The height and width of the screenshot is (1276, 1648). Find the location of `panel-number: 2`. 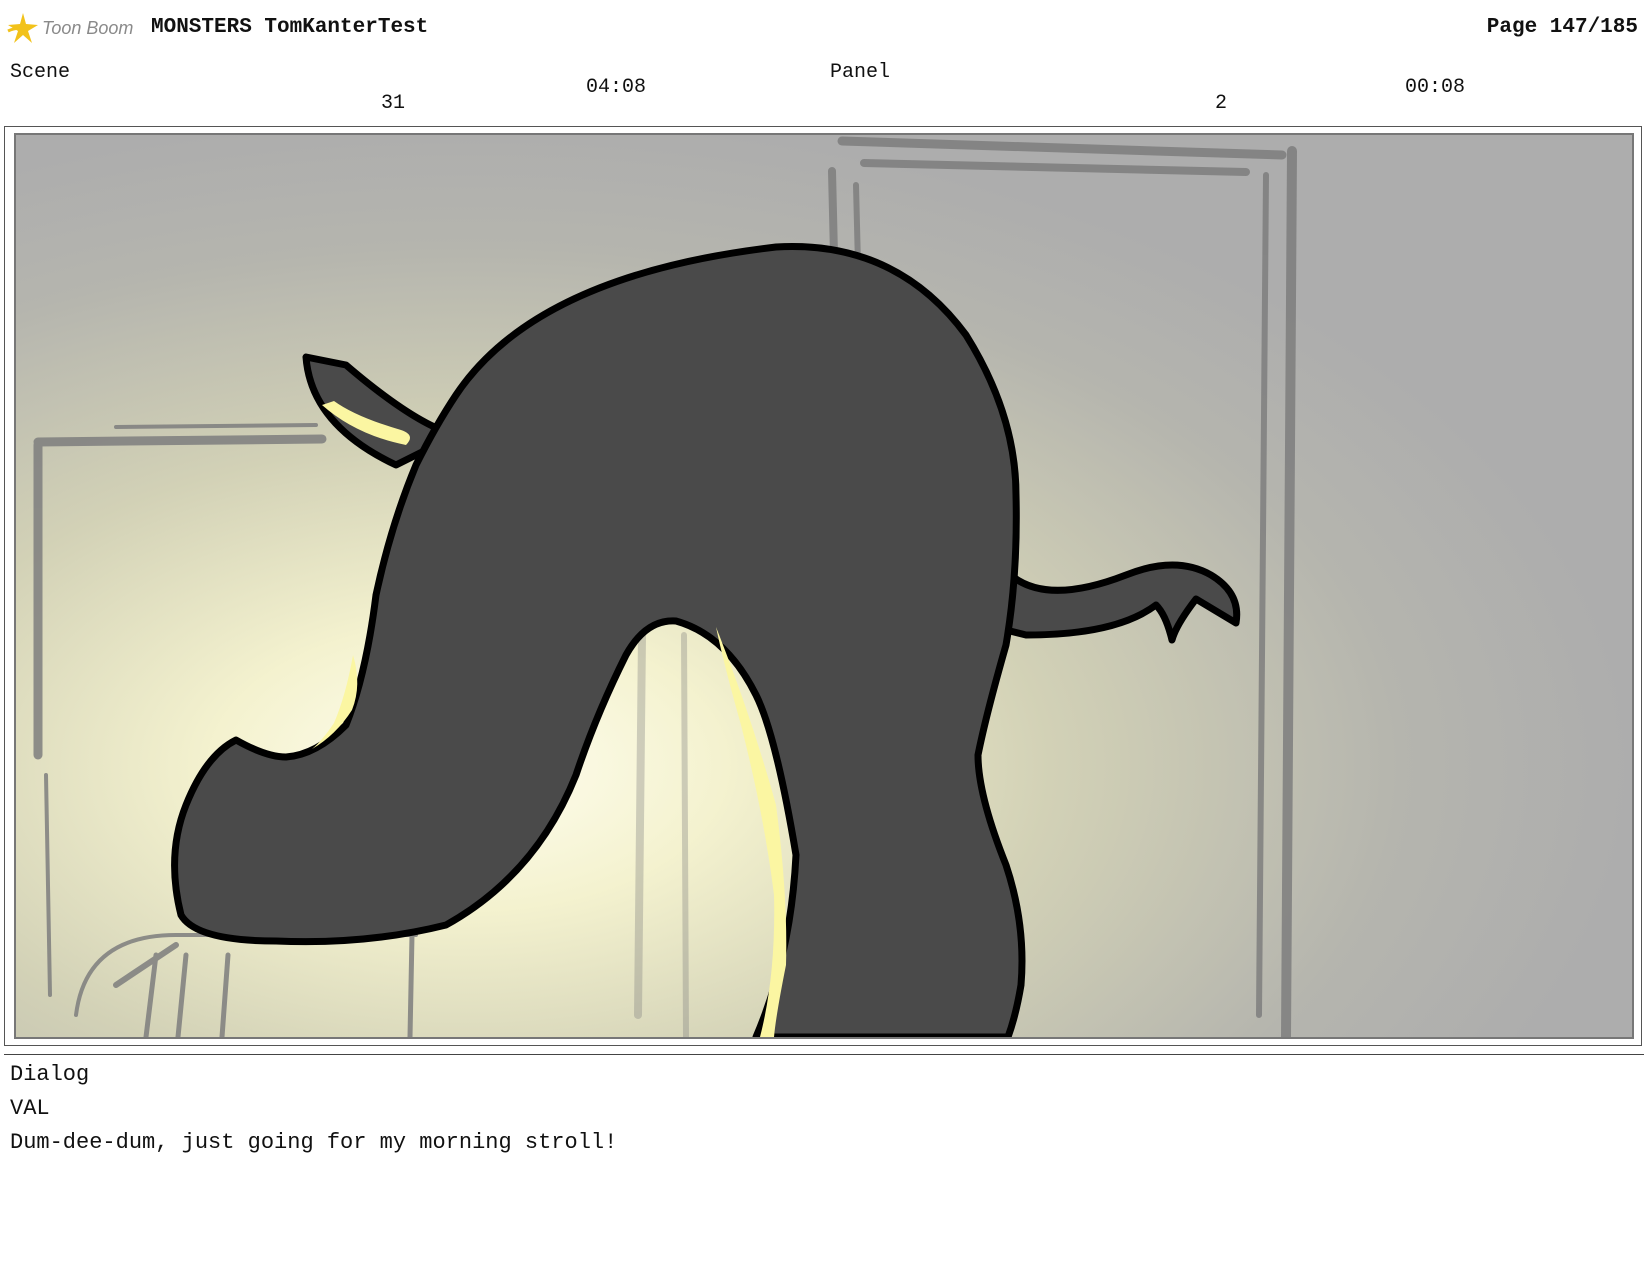

panel-number: 2 is located at coordinates (1221, 103).